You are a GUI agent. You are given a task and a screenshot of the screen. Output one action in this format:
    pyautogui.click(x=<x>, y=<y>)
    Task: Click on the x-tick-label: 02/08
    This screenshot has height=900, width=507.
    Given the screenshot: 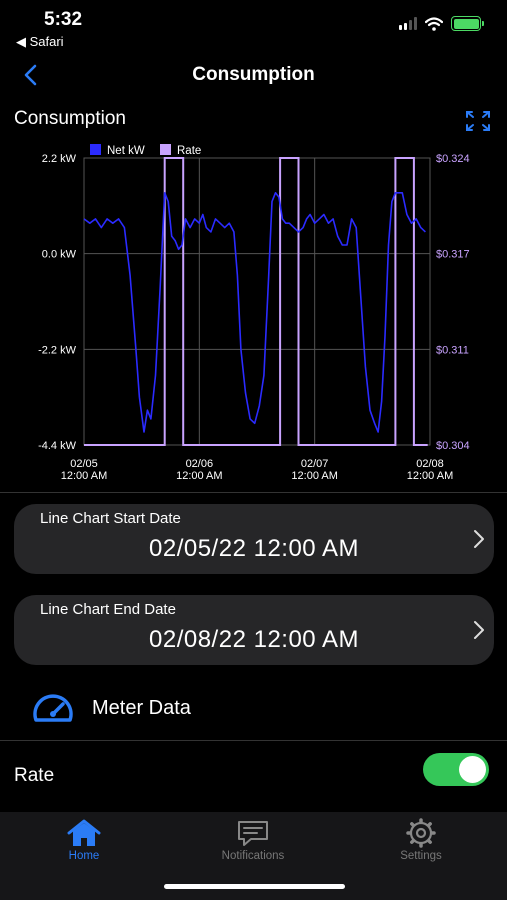 What is the action you would take?
    pyautogui.click(x=430, y=464)
    